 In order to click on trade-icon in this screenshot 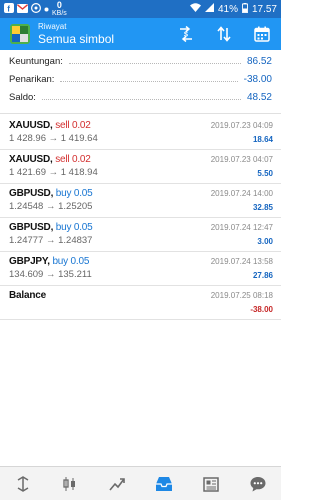, I will do `click(117, 484)`.